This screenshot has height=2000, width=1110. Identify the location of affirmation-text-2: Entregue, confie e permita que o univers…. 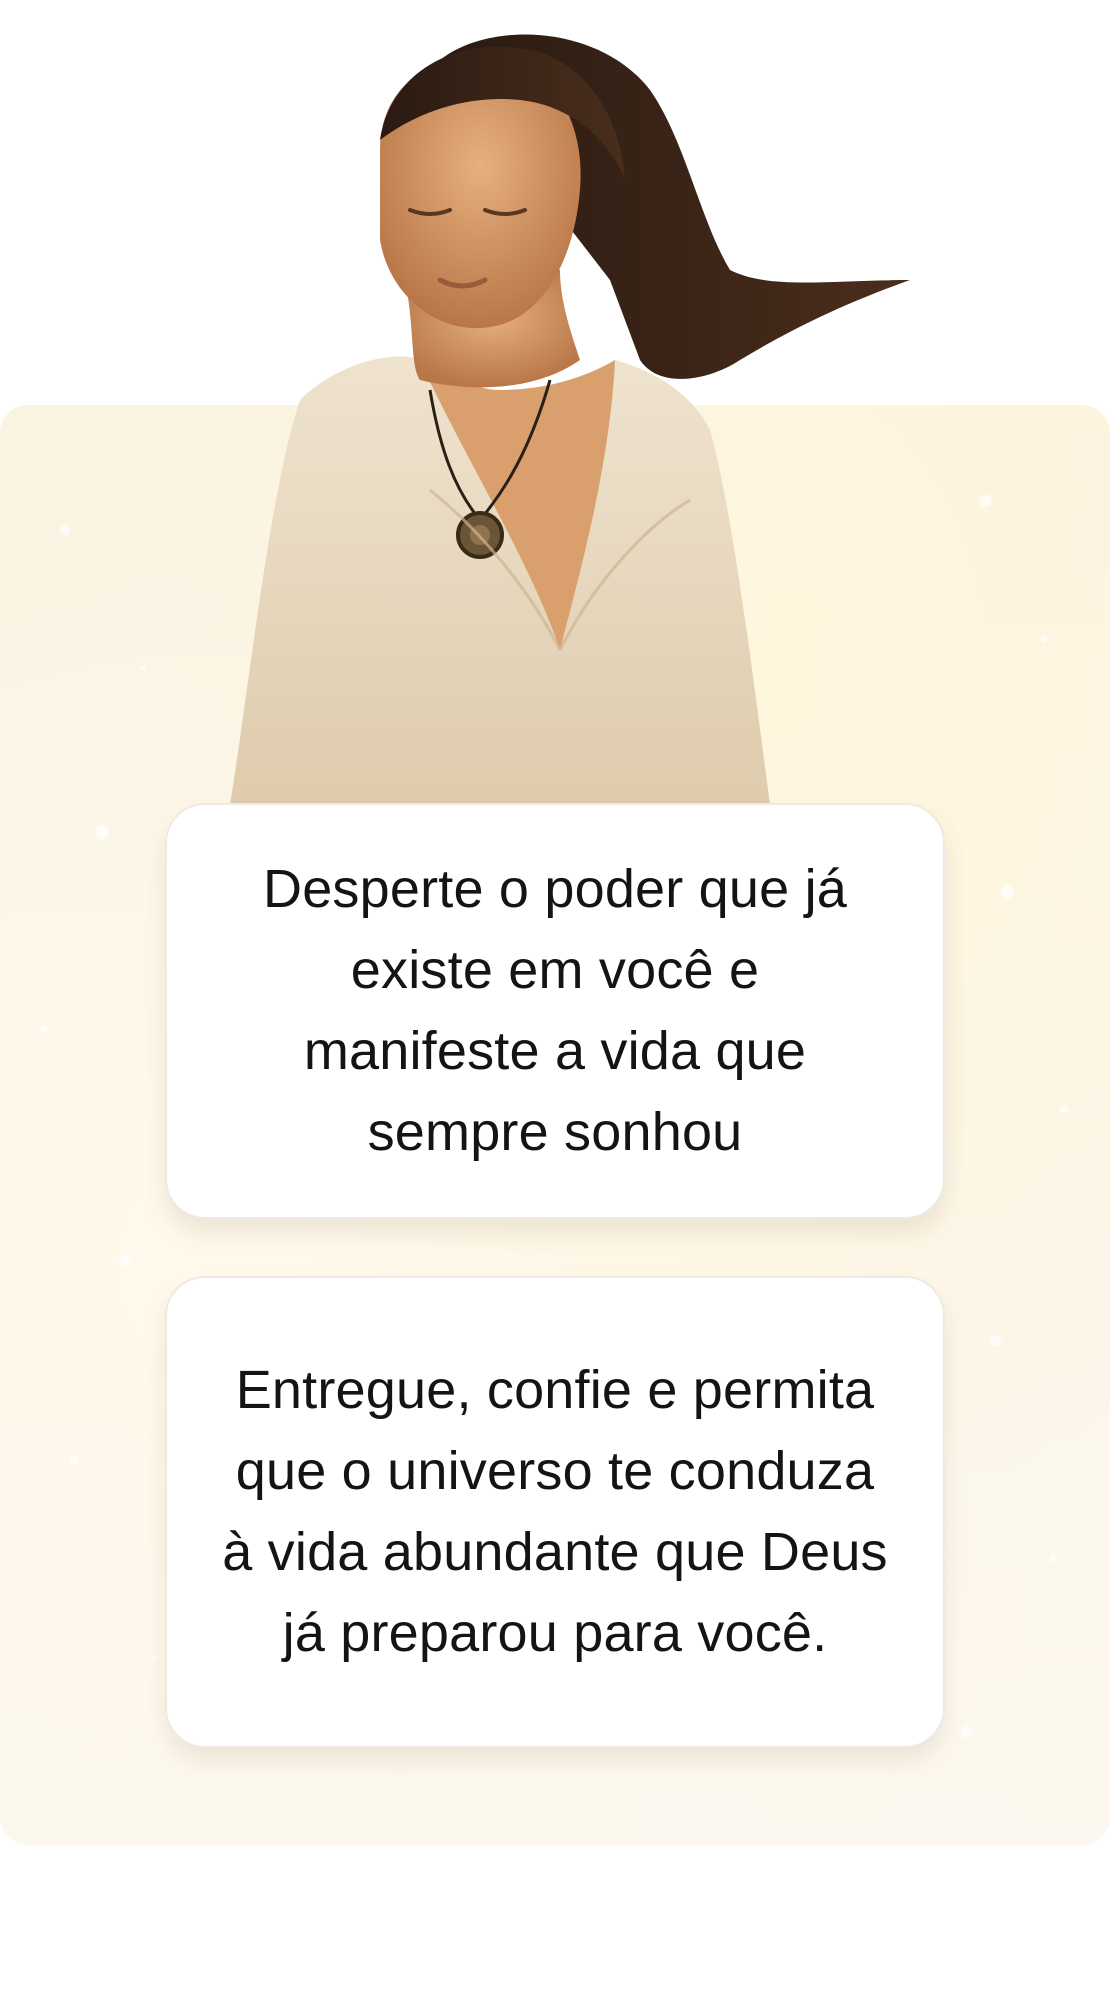
(555, 1511).